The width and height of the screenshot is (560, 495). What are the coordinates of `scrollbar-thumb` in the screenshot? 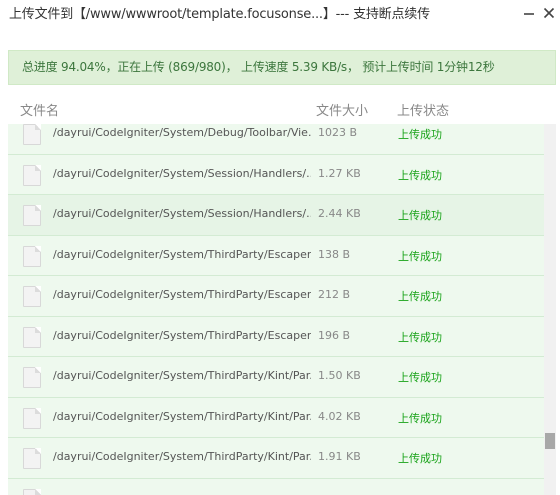 It's located at (550, 441).